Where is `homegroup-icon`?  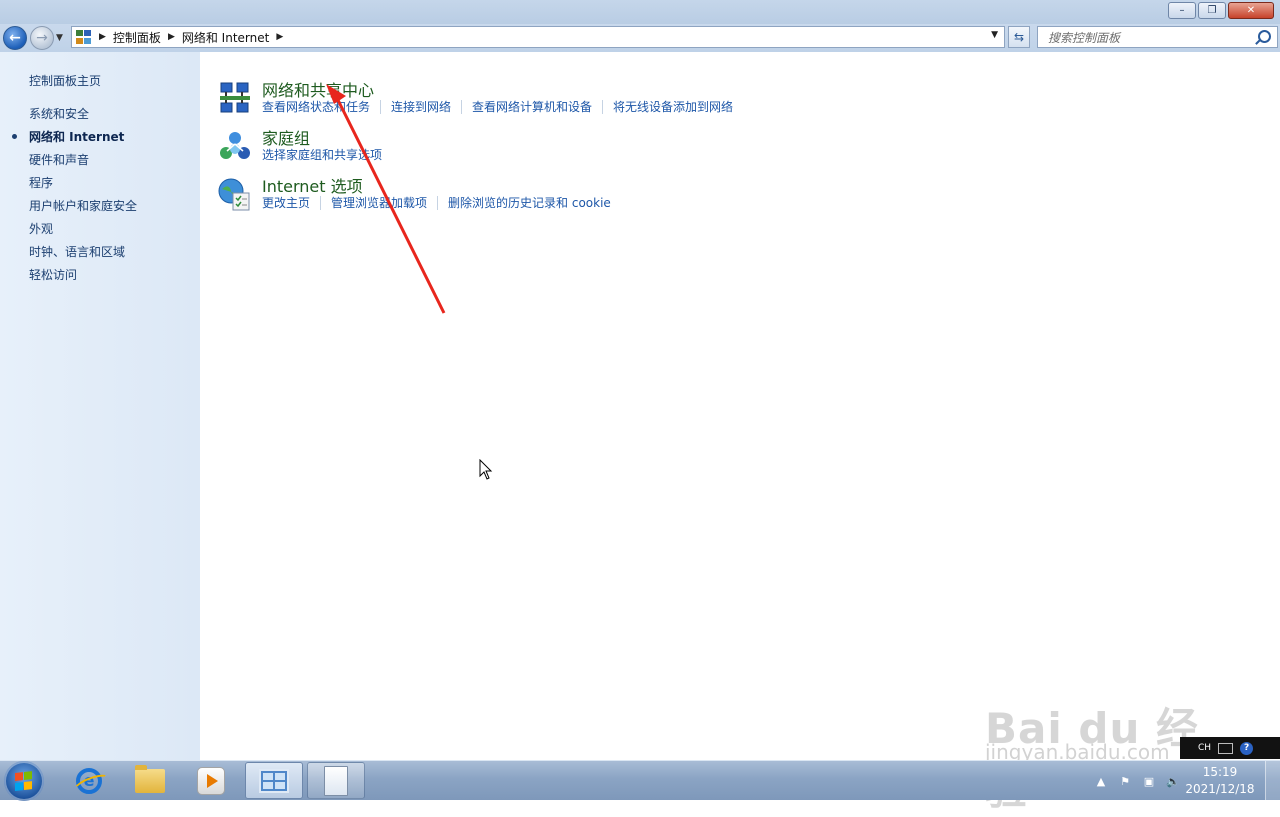 homegroup-icon is located at coordinates (235, 145).